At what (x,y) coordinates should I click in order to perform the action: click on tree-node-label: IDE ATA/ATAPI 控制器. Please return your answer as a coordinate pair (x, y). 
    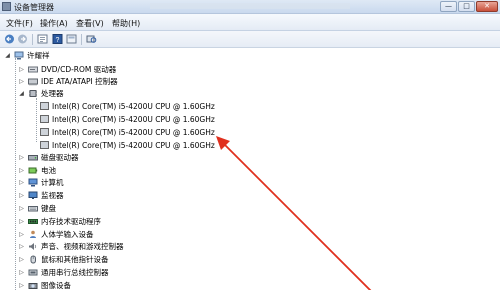
    Looking at the image, I should click on (79, 81).